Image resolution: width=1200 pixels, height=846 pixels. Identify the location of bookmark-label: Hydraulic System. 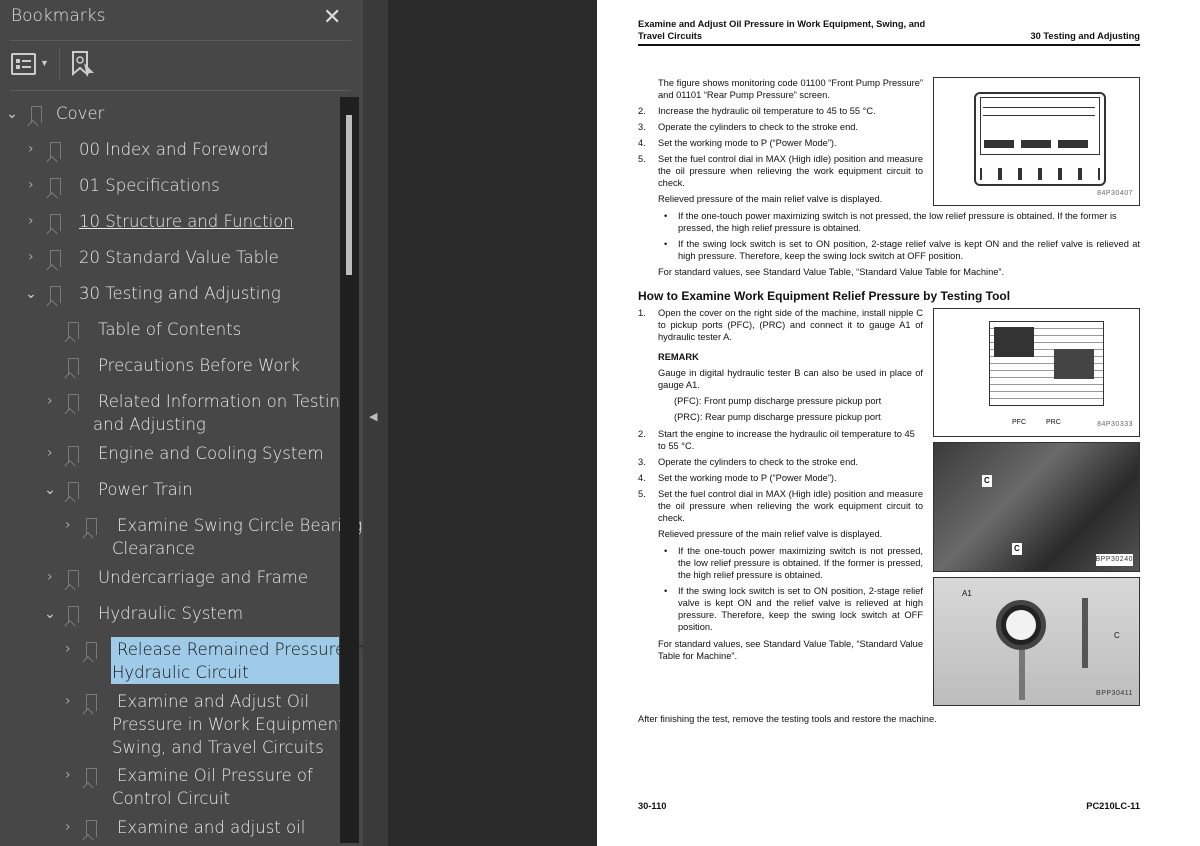
(171, 613).